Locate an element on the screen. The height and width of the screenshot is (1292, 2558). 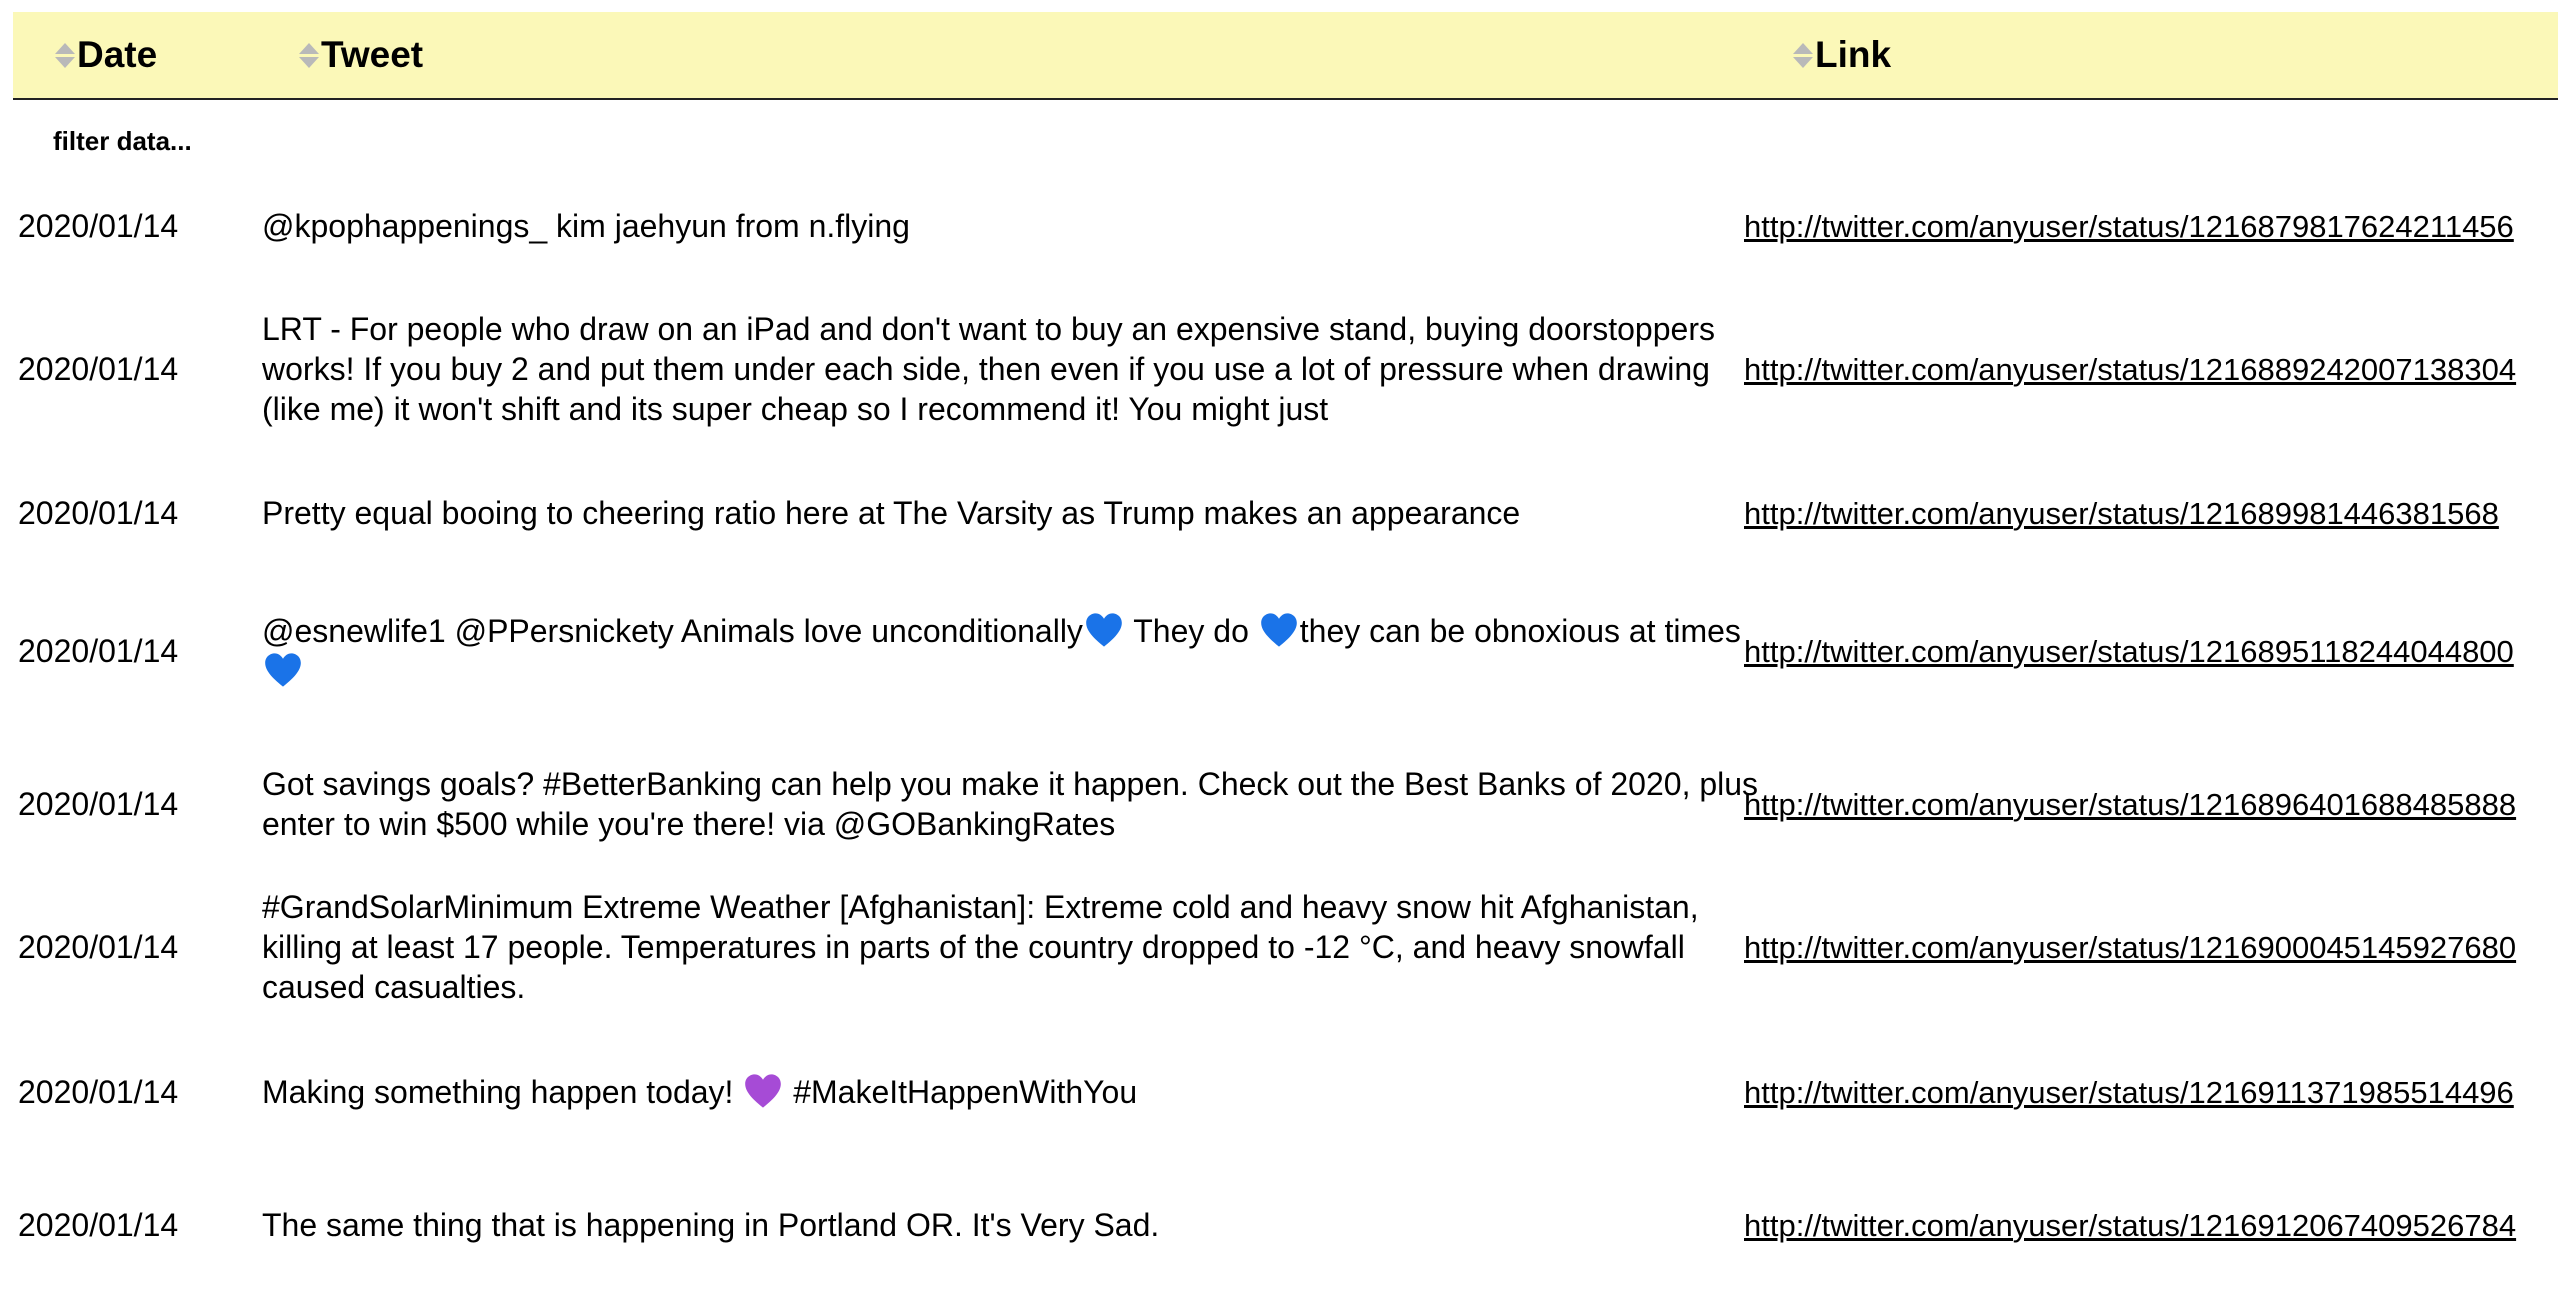
table-header-row: Date Tweet Link is located at coordinates (1285, 56).